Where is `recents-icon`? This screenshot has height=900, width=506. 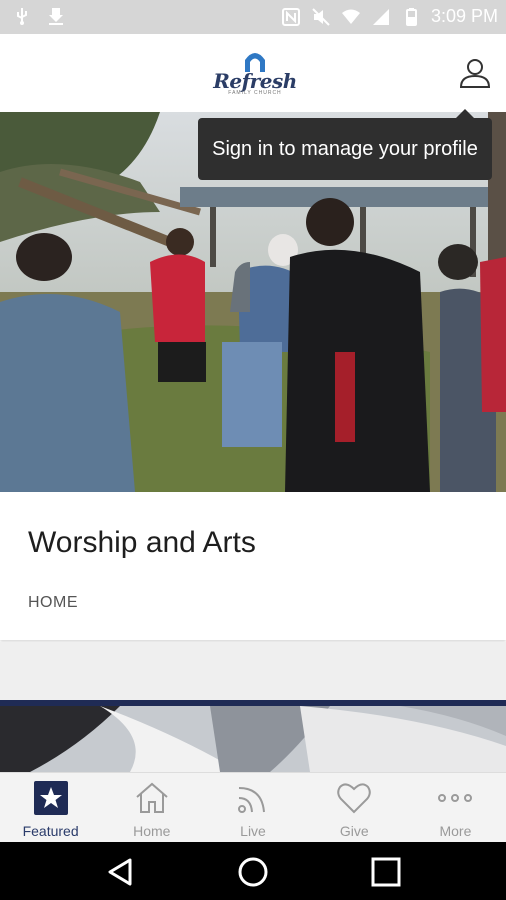 recents-icon is located at coordinates (386, 872).